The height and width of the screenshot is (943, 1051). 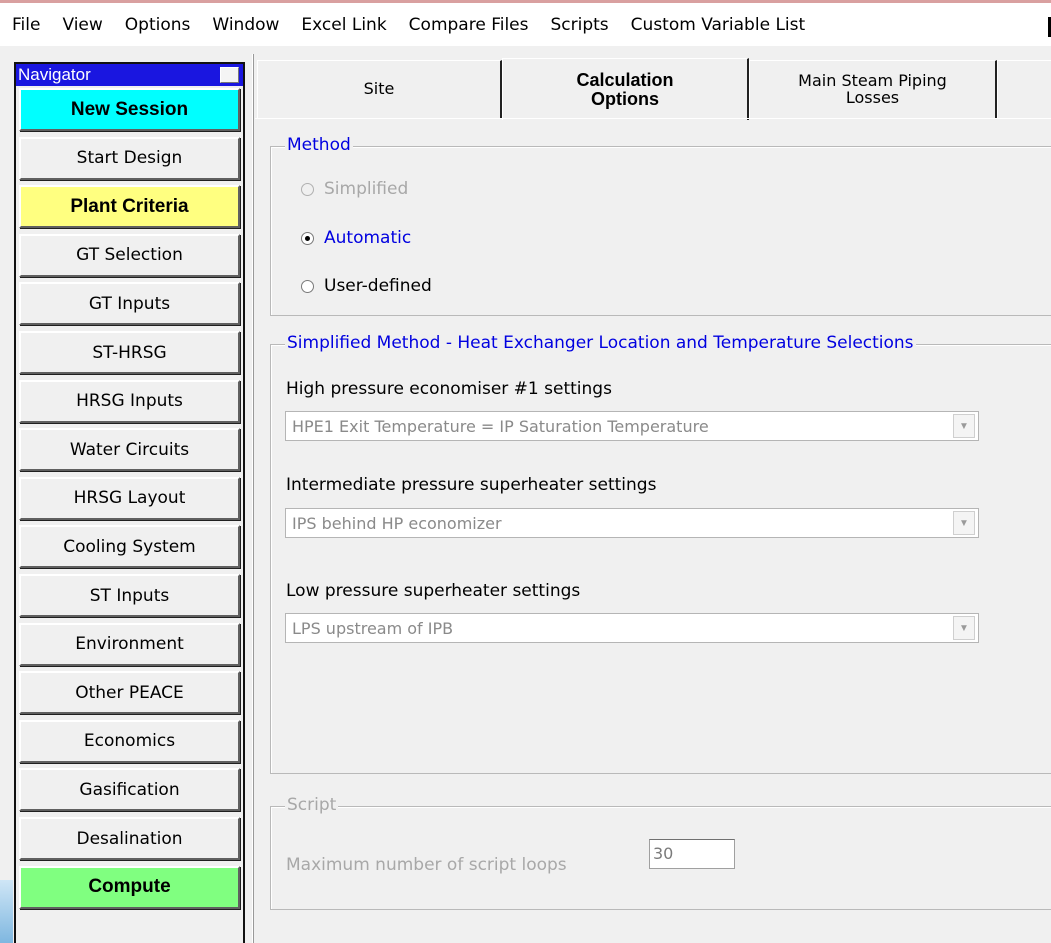 I want to click on nav-button-environment: Environment, so click(x=129, y=644).